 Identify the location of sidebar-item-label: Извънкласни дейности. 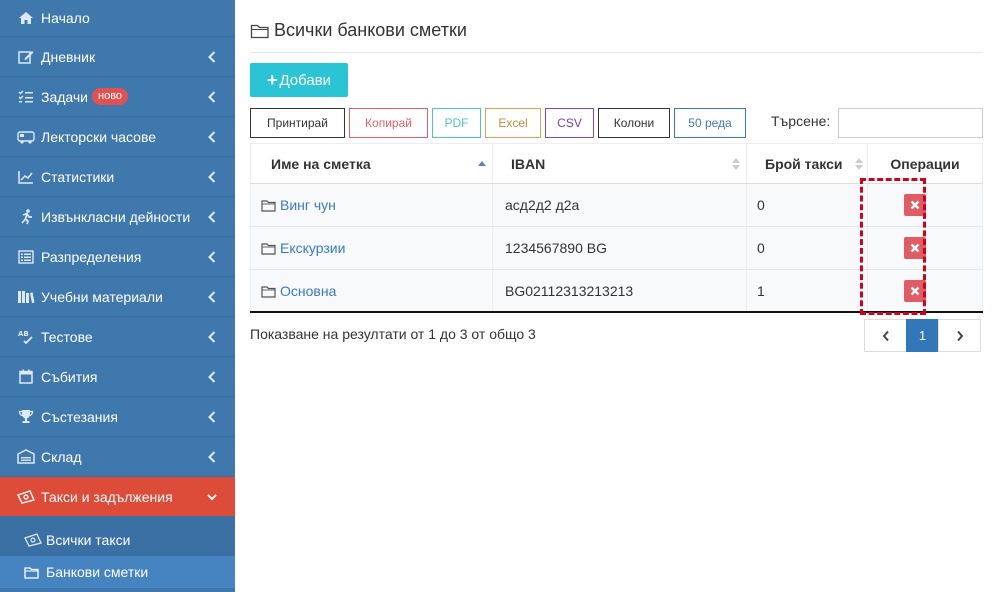
(116, 216).